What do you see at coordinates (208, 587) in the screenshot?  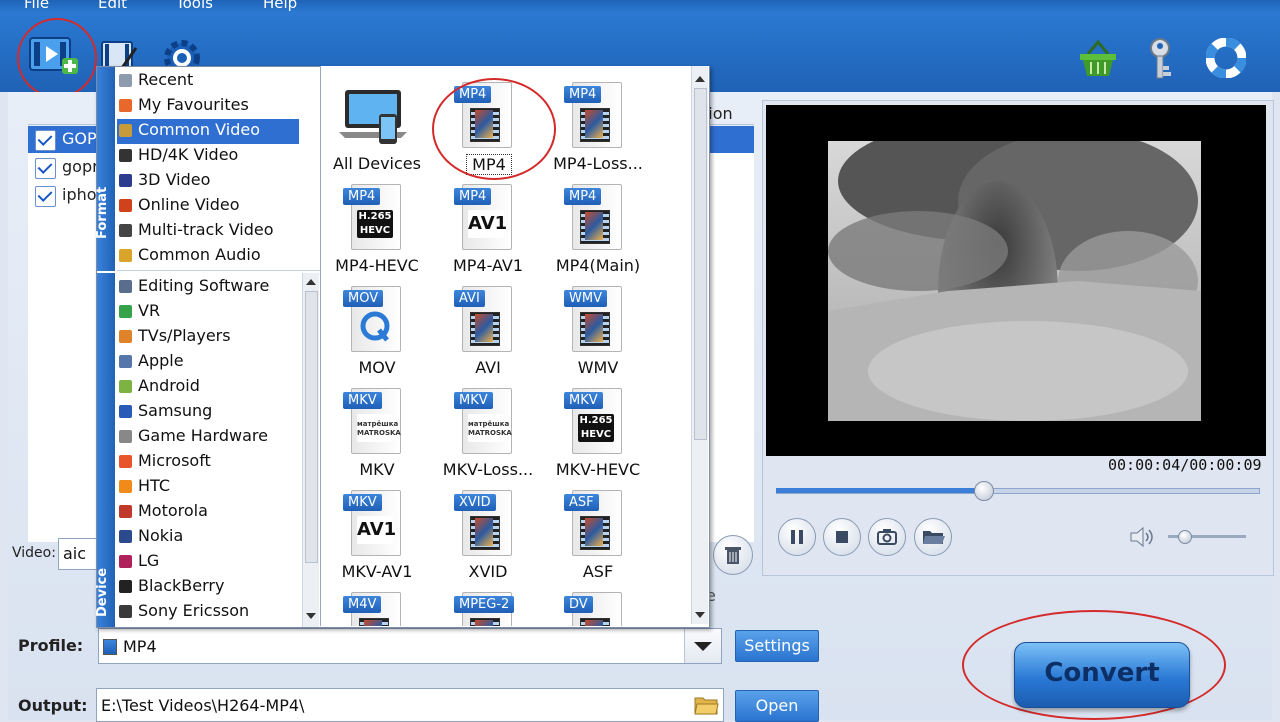 I see `category-item: BlackBerry` at bounding box center [208, 587].